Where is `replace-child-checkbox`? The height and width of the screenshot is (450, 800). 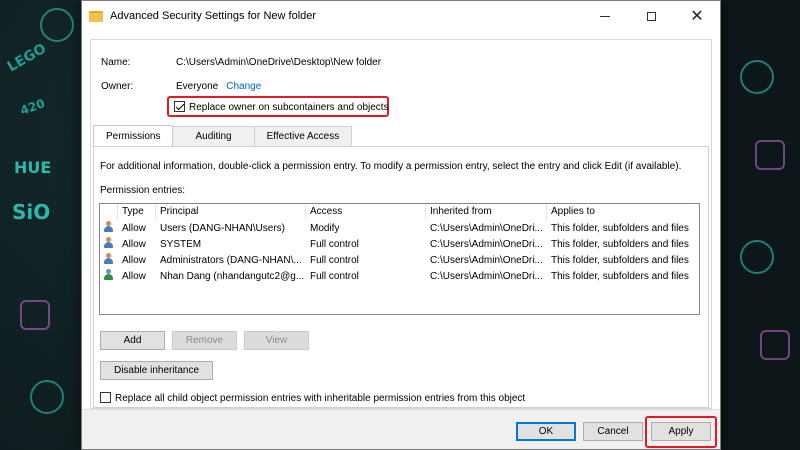 replace-child-checkbox is located at coordinates (105, 397).